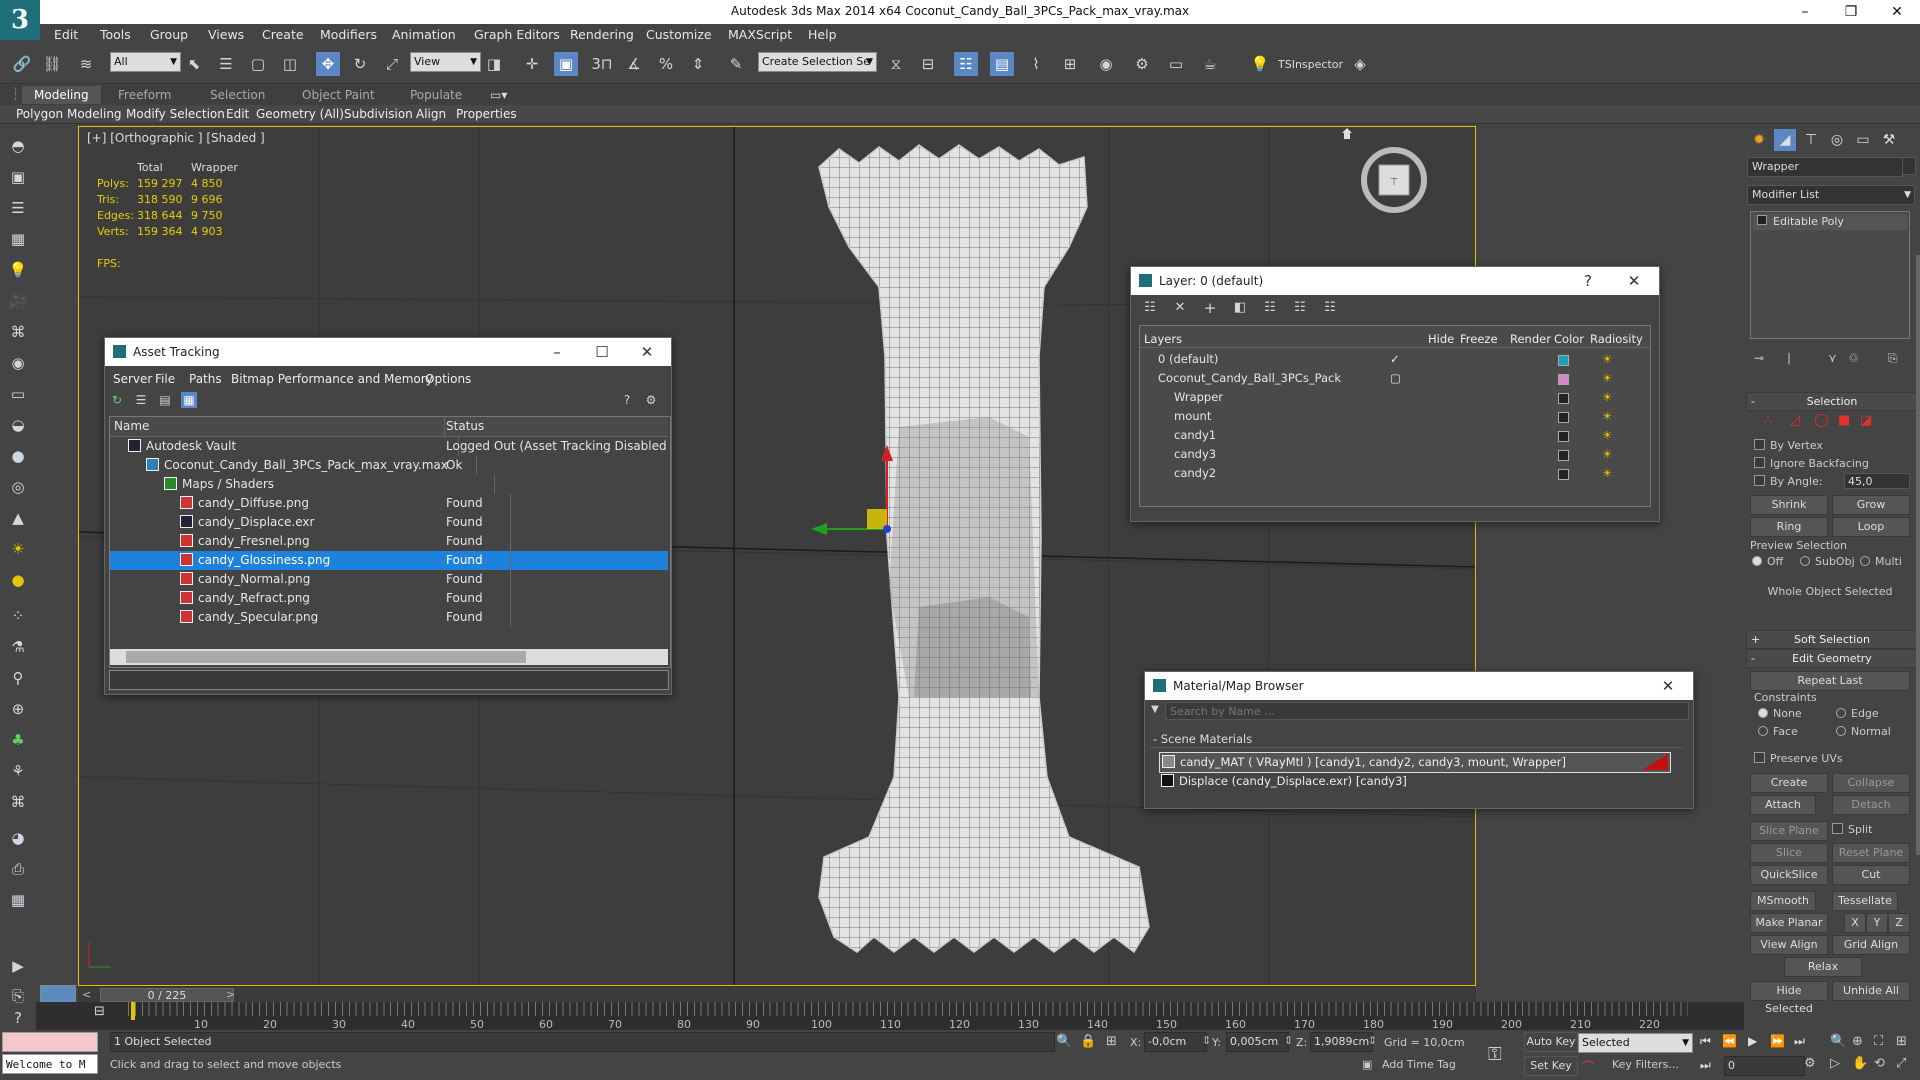 The width and height of the screenshot is (1920, 1080). Describe the element at coordinates (388, 352) in the screenshot. I see `asset-tracking-titlebar: Asset Tracking – ☐ ✕` at that location.